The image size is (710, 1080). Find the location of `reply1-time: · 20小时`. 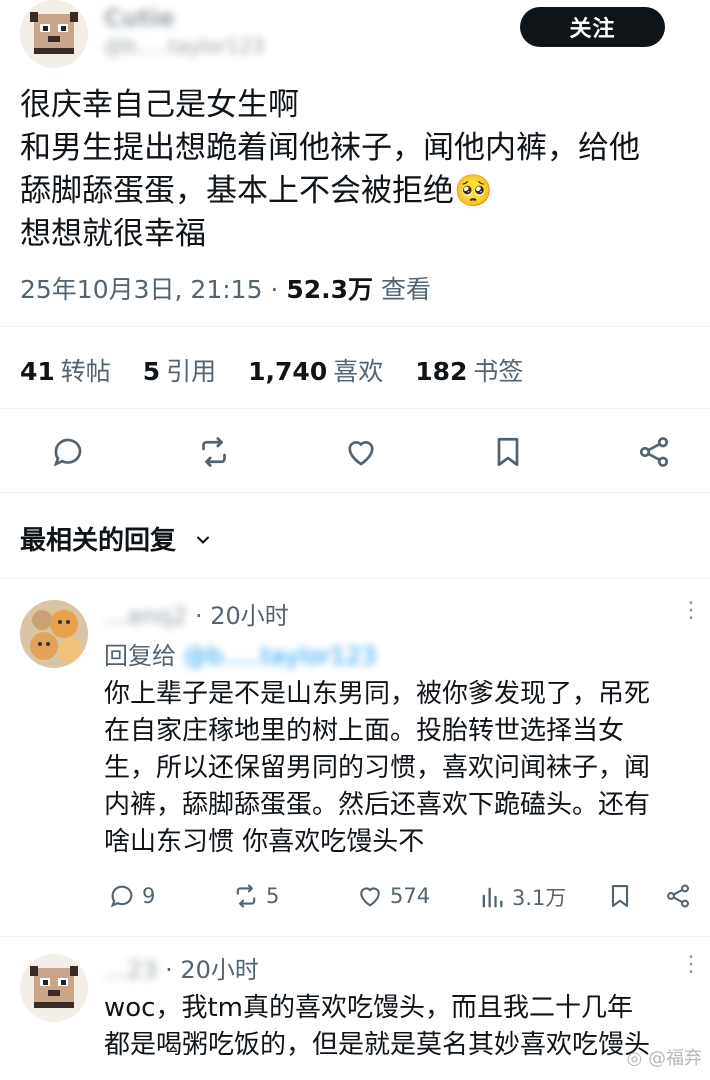

reply1-time: · 20小时 is located at coordinates (241, 616).